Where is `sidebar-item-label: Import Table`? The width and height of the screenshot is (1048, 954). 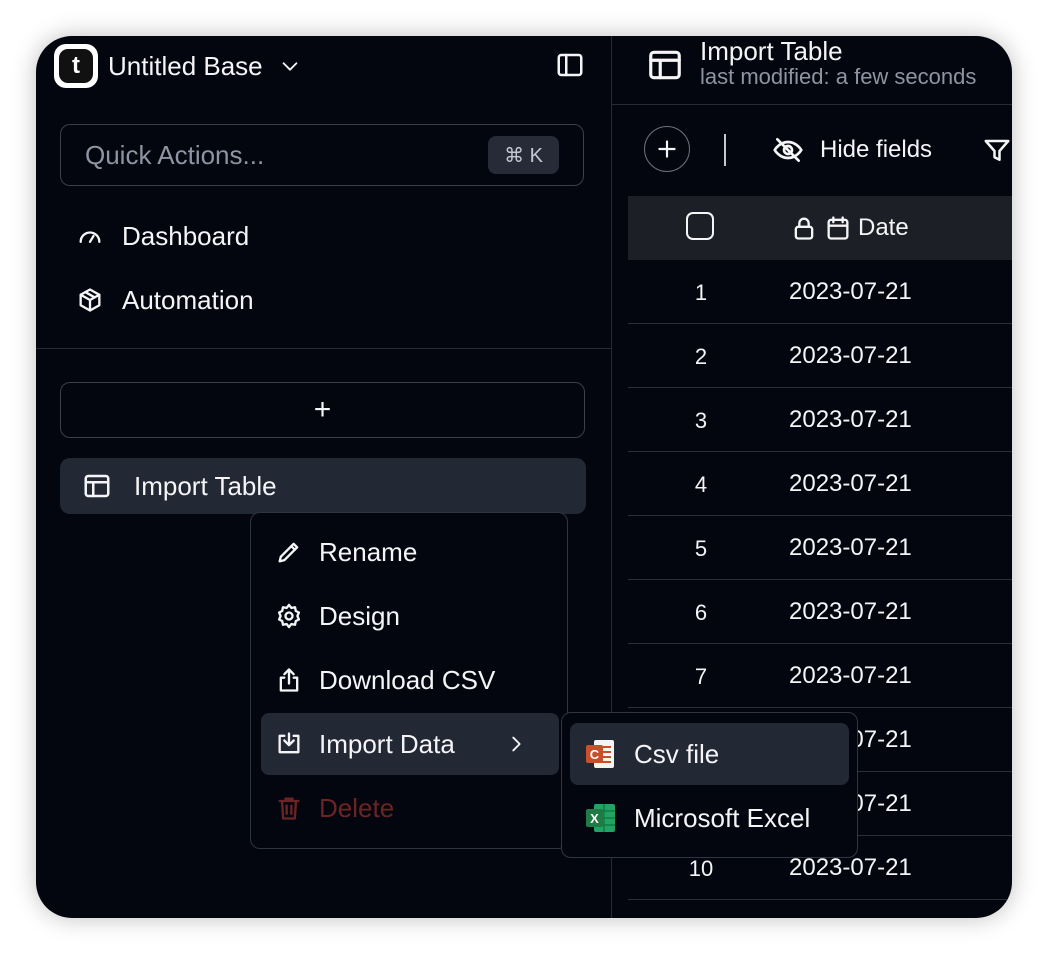 sidebar-item-label: Import Table is located at coordinates (205, 485).